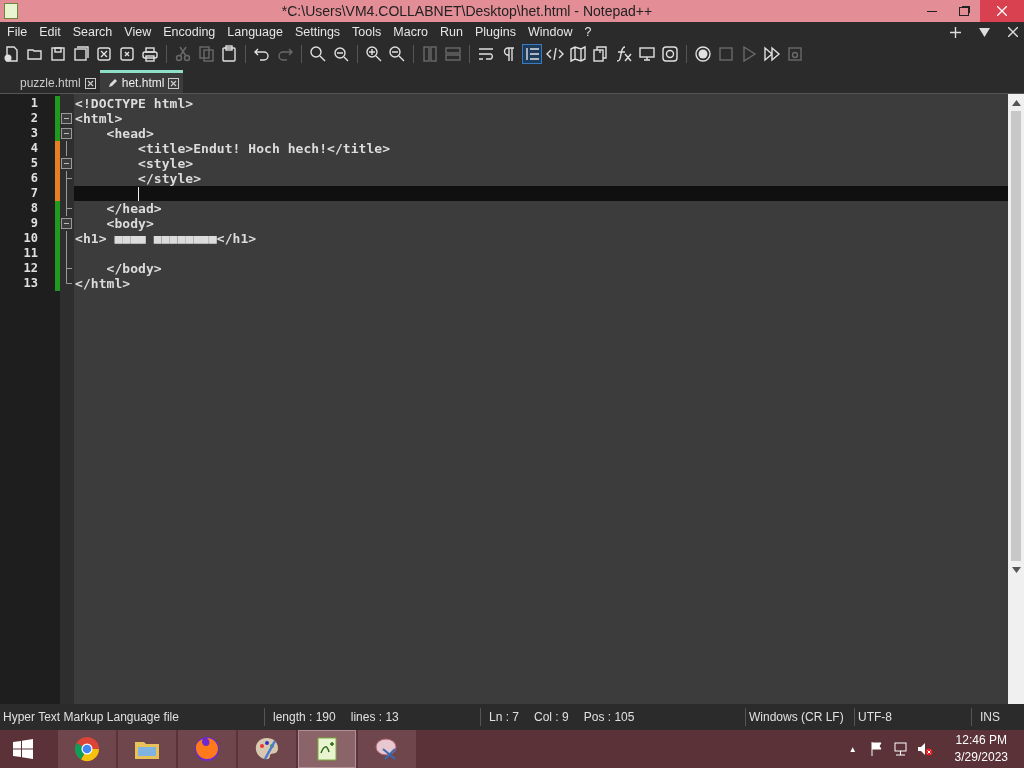 This screenshot has height=768, width=1024. I want to click on close-button, so click(1002, 11).